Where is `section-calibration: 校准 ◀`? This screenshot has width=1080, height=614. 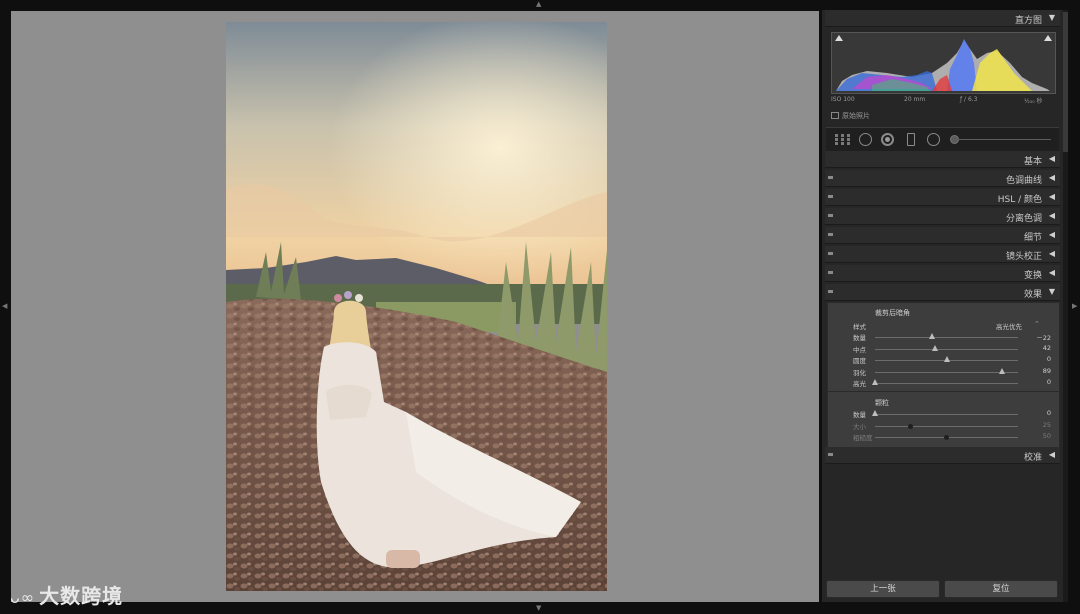 section-calibration: 校准 ◀ is located at coordinates (942, 455).